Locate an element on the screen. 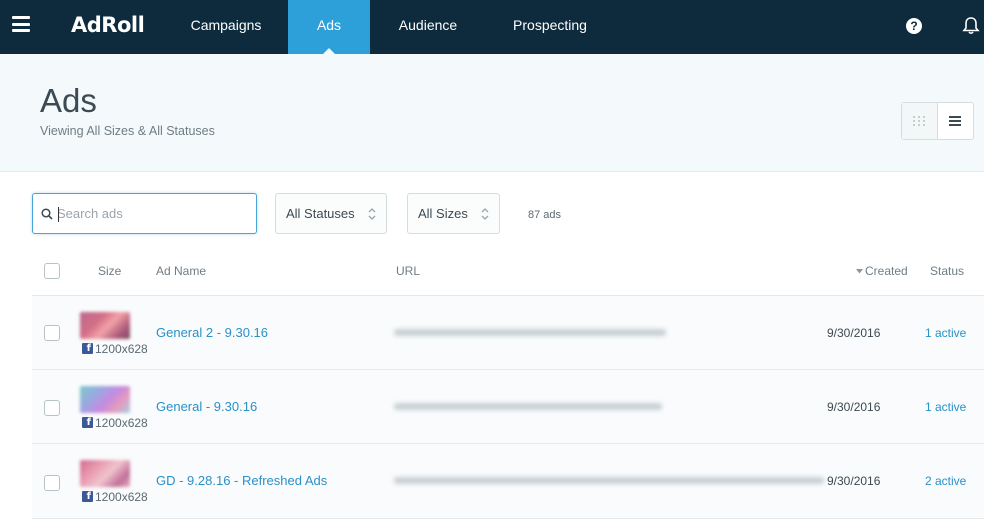  ad-status-link: 2 active is located at coordinates (945, 481).